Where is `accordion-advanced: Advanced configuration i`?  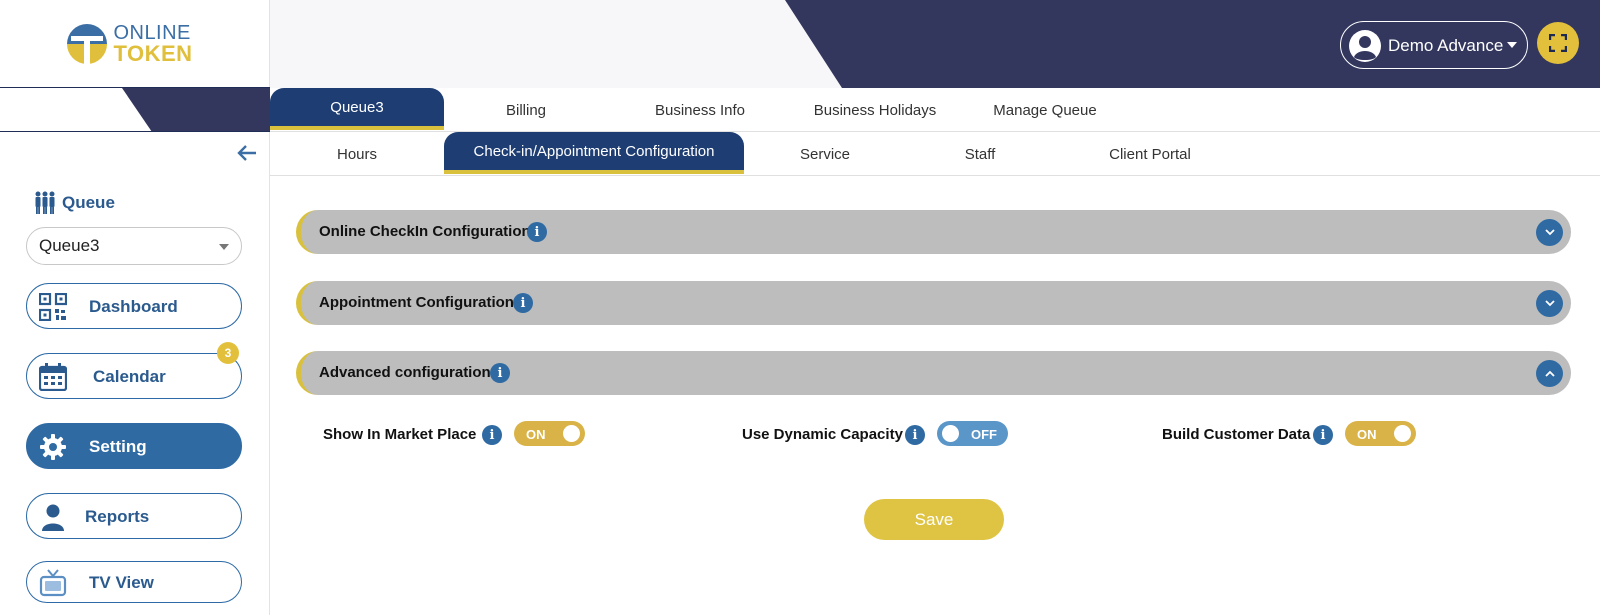 accordion-advanced: Advanced configuration i is located at coordinates (933, 373).